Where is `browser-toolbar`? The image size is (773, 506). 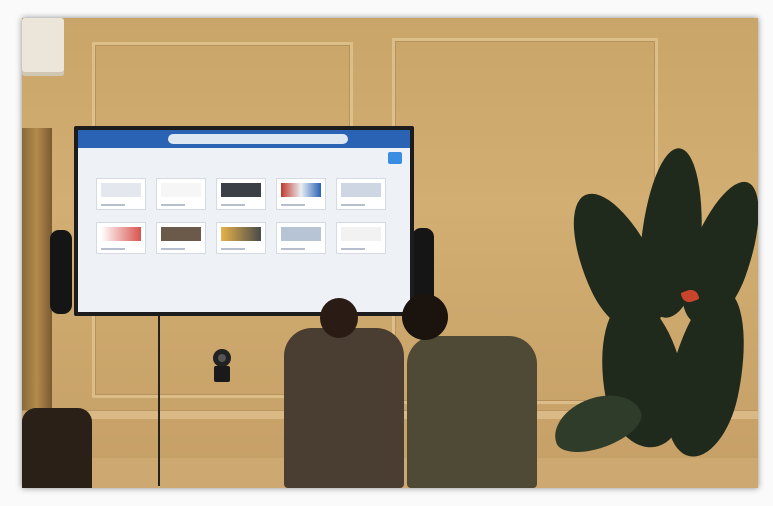 browser-toolbar is located at coordinates (244, 139).